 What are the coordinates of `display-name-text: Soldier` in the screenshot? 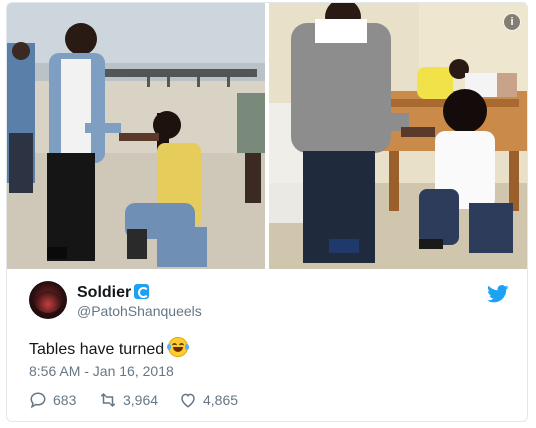 It's located at (104, 292).